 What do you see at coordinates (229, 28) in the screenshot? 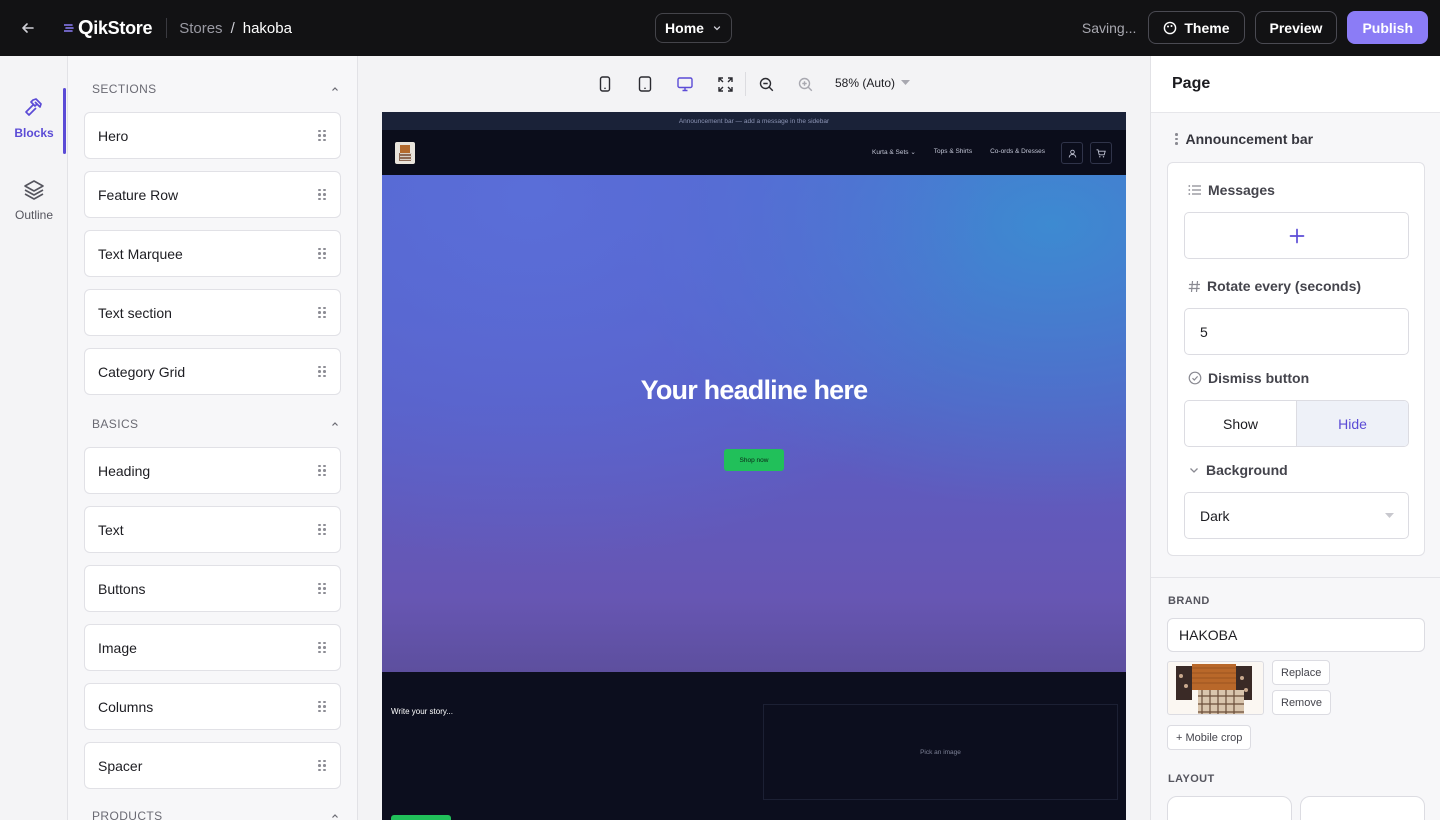
I see `breadcrumb: Stores / hakoba` at bounding box center [229, 28].